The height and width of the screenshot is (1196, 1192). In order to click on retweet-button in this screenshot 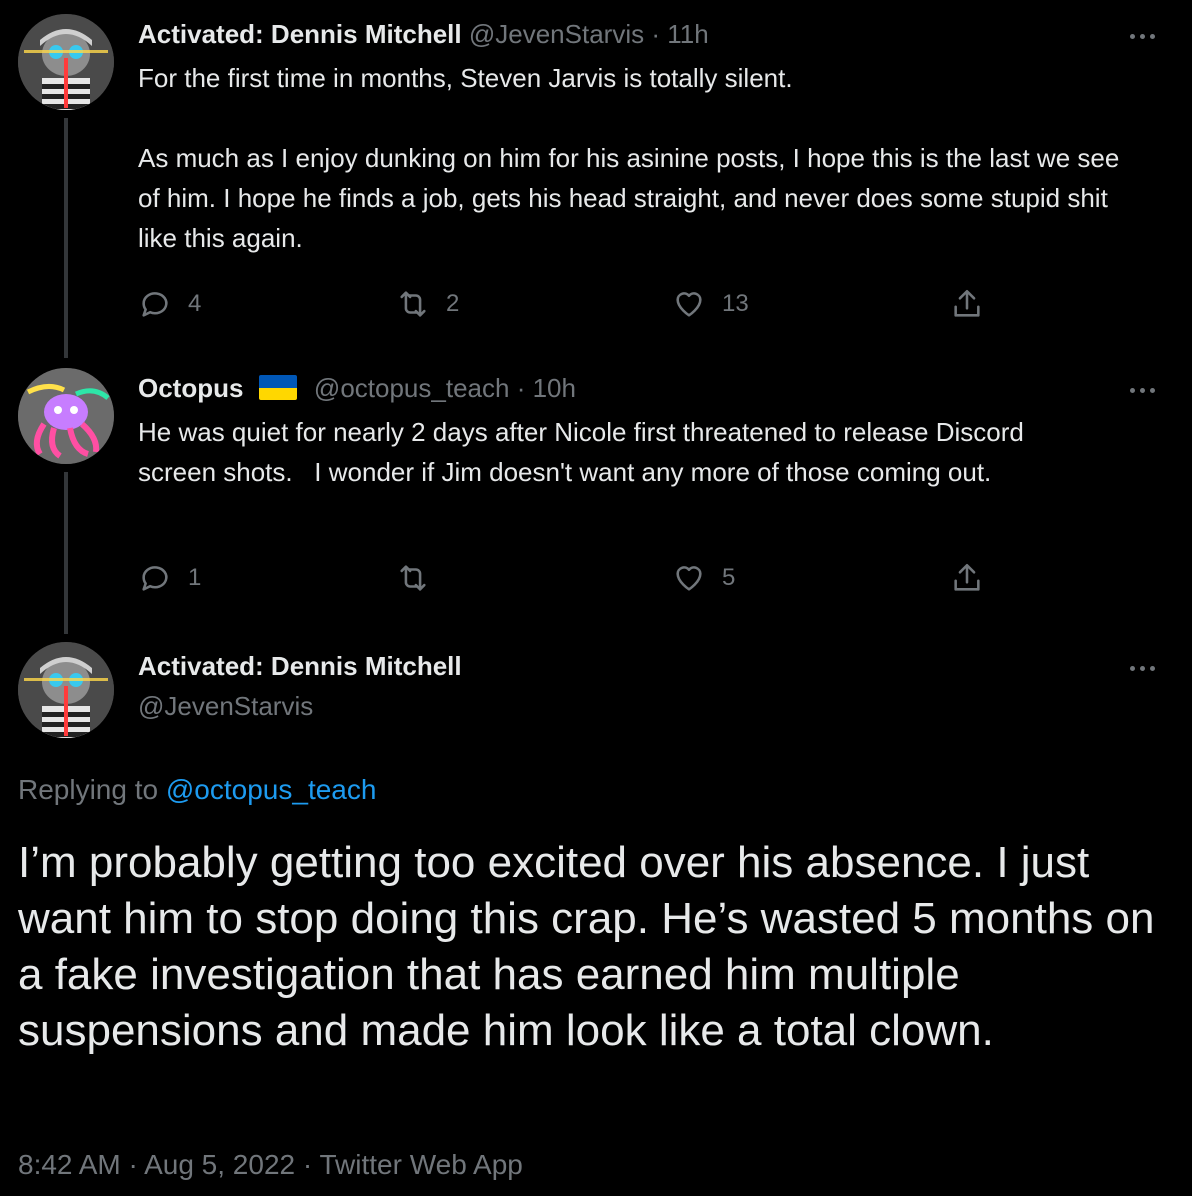, I will do `click(421, 578)`.